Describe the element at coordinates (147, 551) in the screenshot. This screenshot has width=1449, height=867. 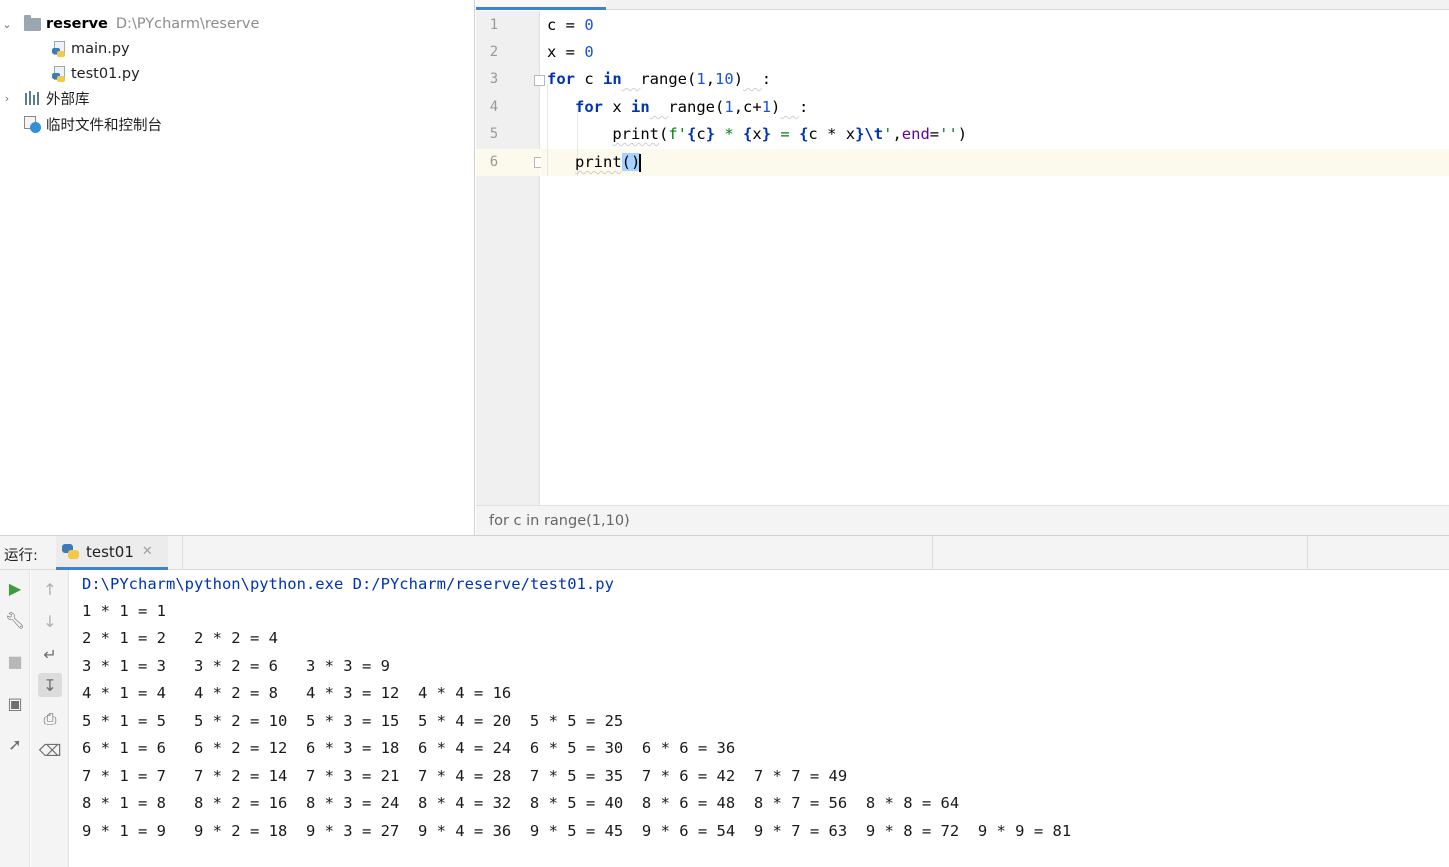
I see `close-icon: ✕` at that location.